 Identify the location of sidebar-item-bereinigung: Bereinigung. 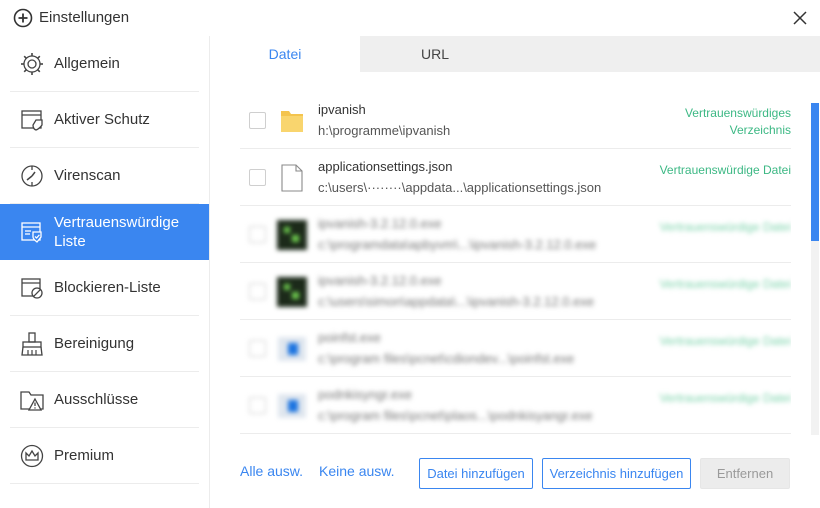
(104, 344).